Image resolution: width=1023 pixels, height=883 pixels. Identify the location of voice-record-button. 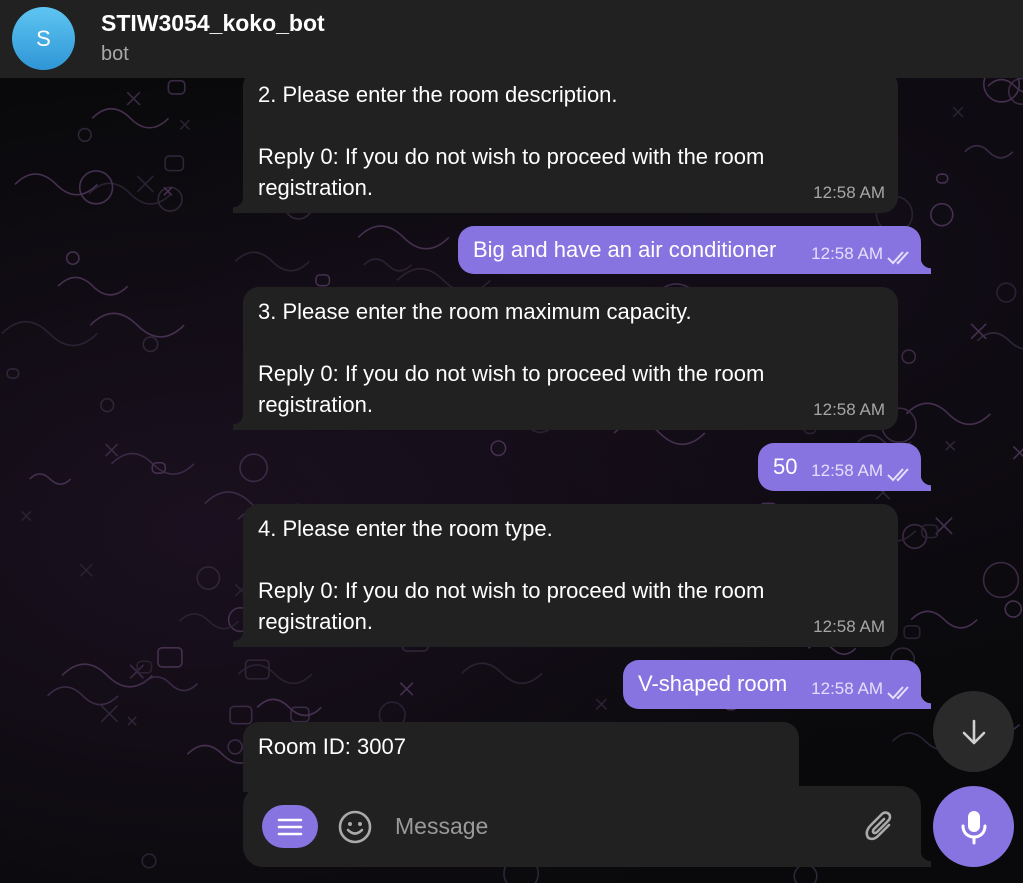
(973, 826).